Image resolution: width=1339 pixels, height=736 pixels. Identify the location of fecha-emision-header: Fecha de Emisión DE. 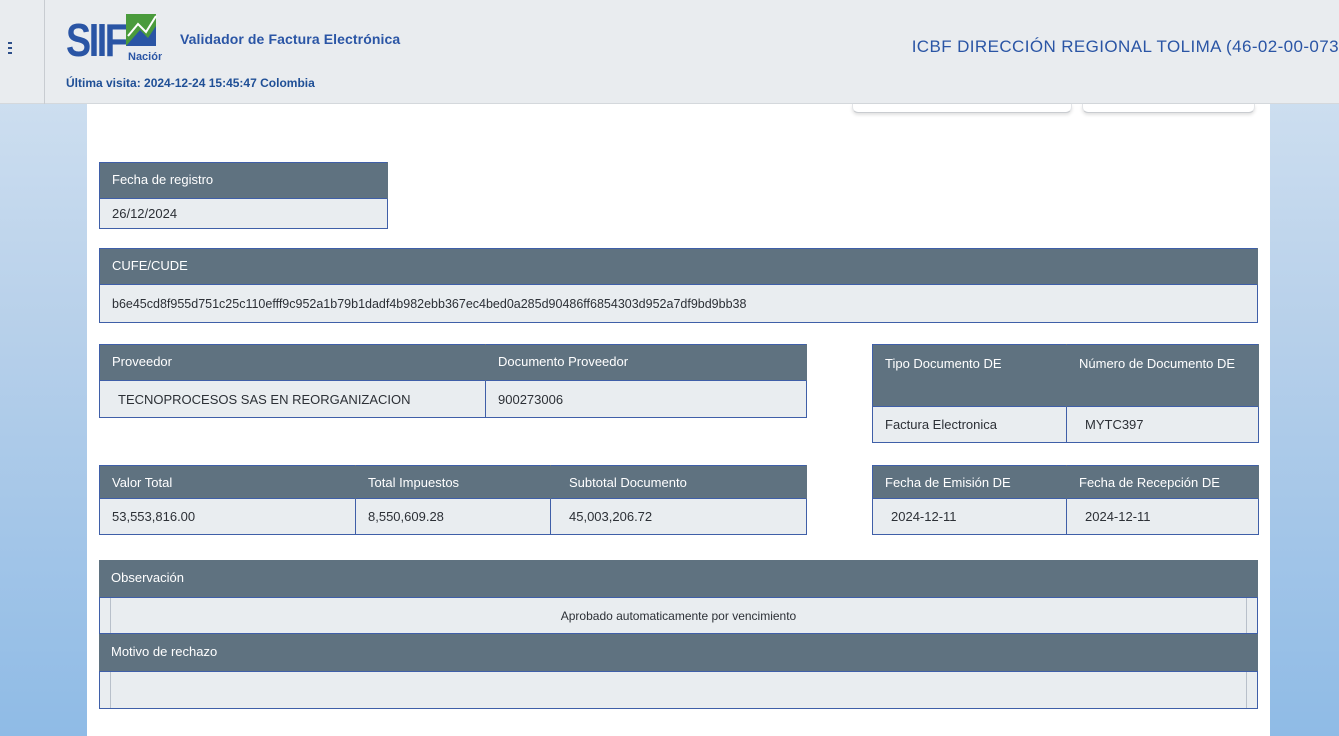
(969, 482).